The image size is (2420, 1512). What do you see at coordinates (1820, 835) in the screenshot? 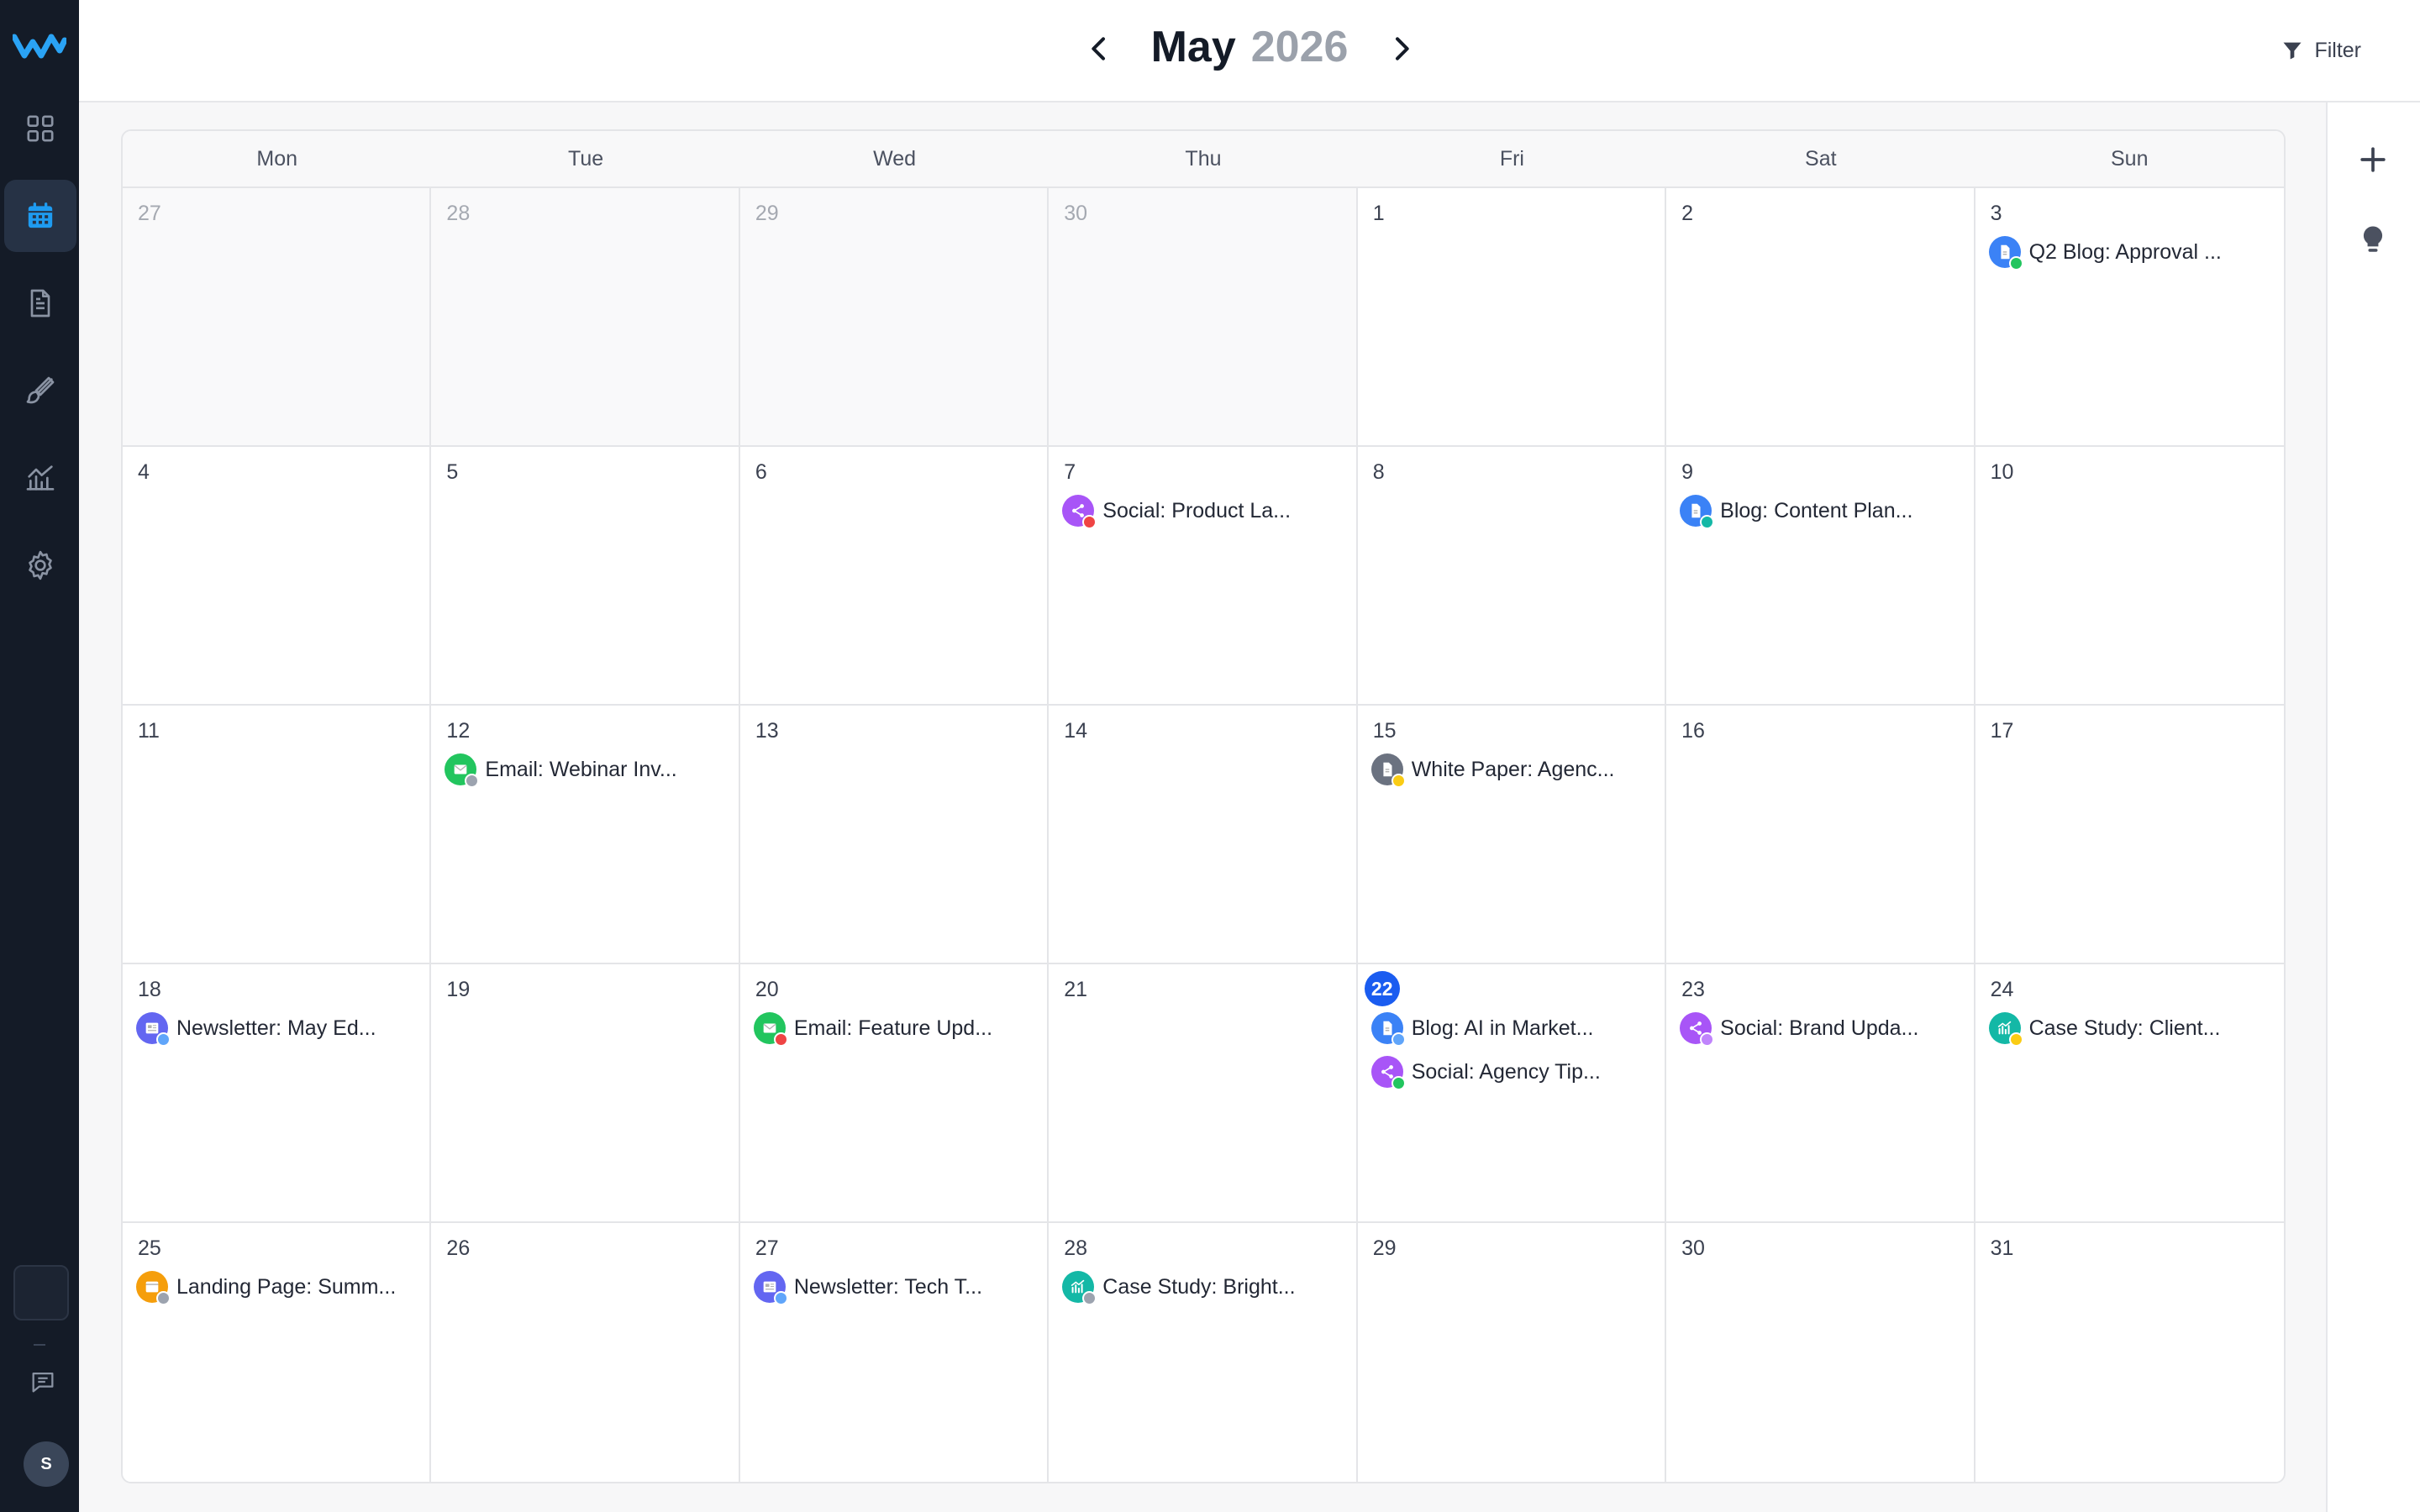
I see `day-cell: 16` at bounding box center [1820, 835].